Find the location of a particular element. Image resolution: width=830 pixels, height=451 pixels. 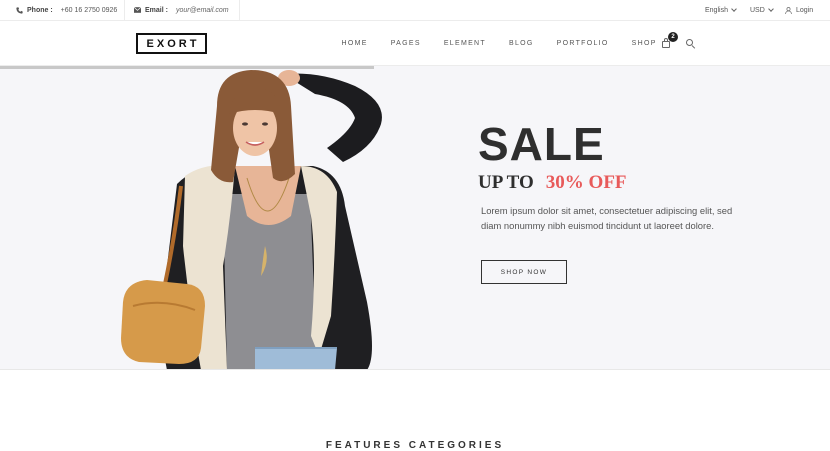

nav-item-element: ELEMENT is located at coordinates (465, 43).